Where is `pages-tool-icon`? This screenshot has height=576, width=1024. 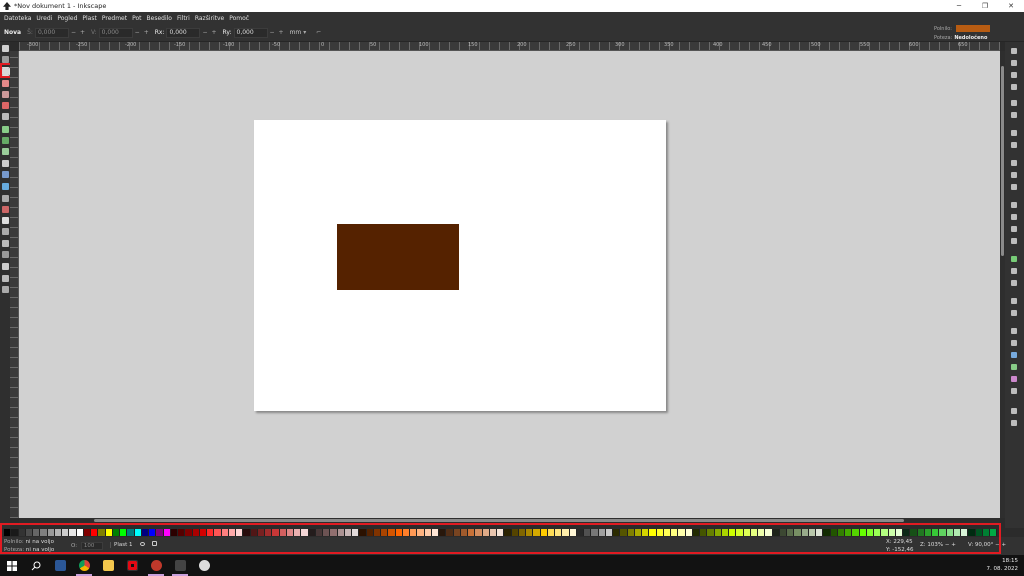
pages-tool-icon is located at coordinates (5, 289).